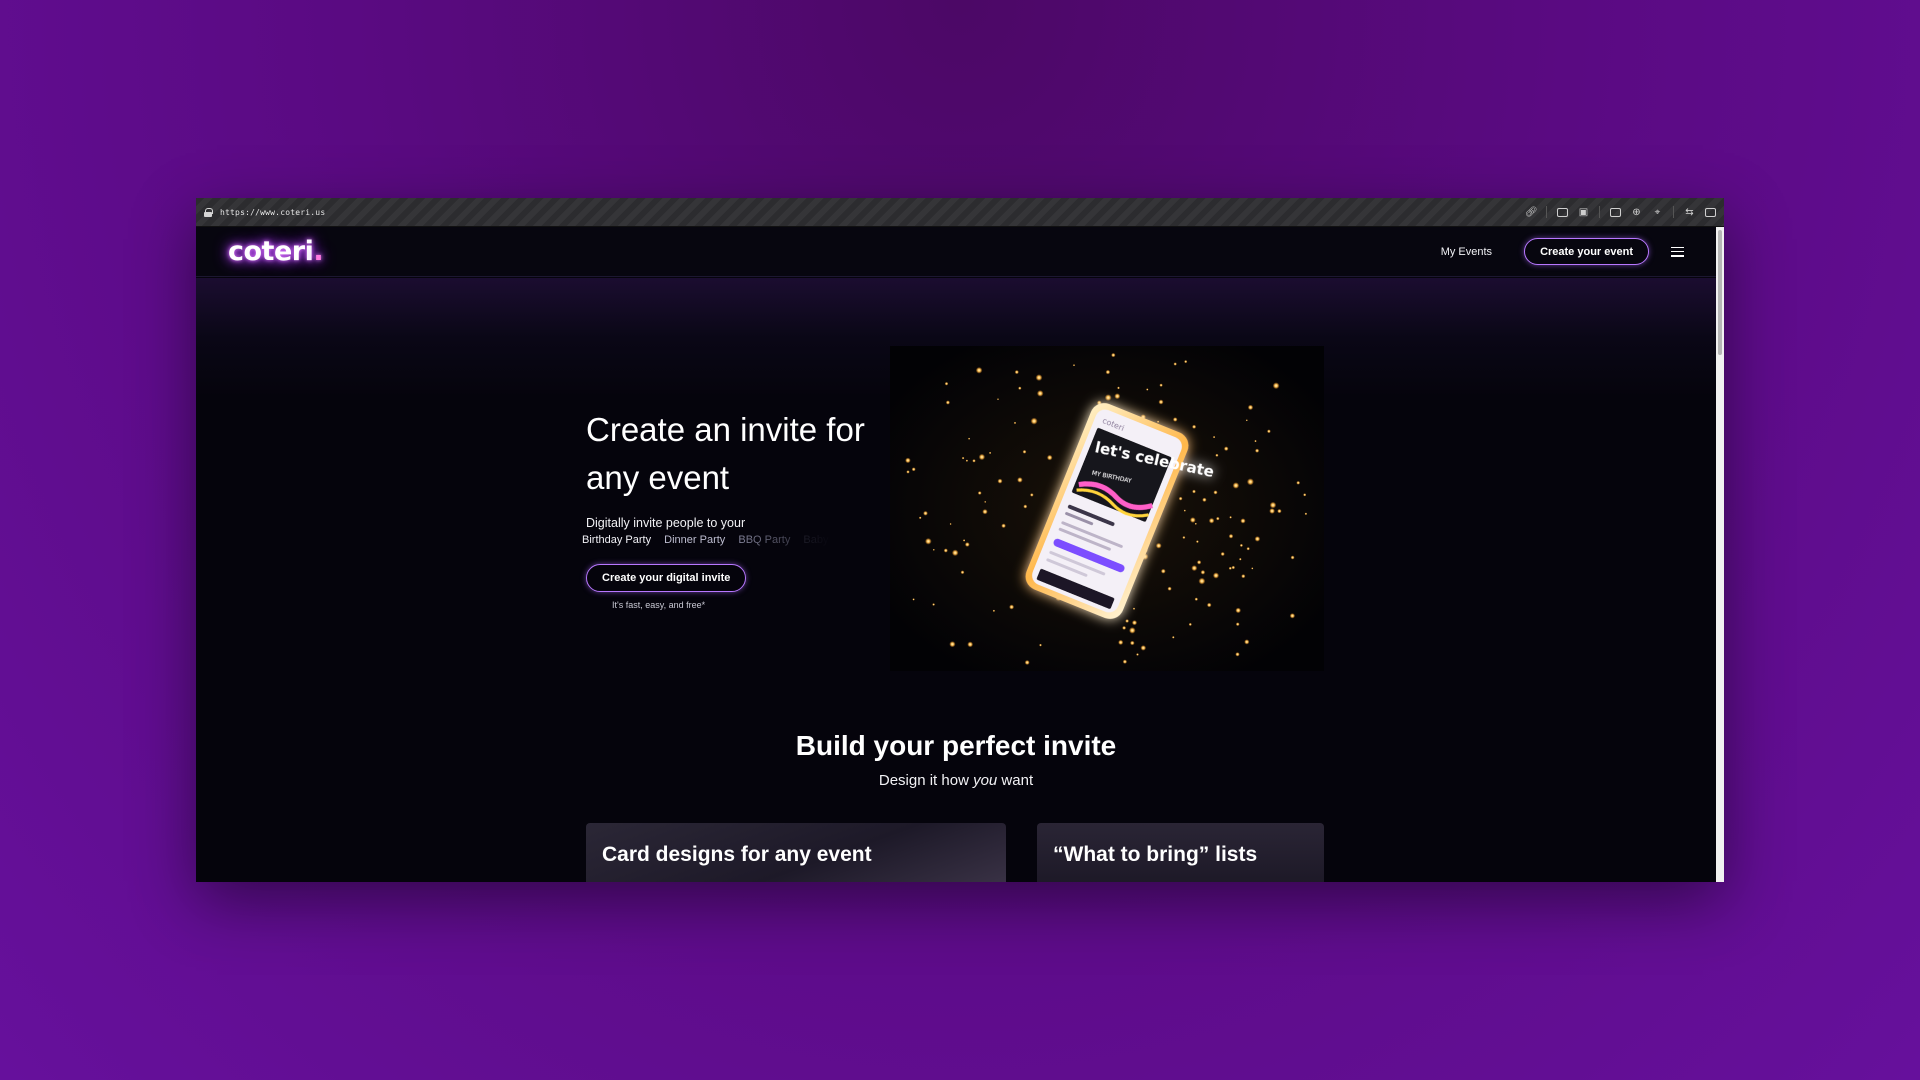 This screenshot has height=1080, width=1920. I want to click on hero-title: Create an invite for any event, so click(725, 453).